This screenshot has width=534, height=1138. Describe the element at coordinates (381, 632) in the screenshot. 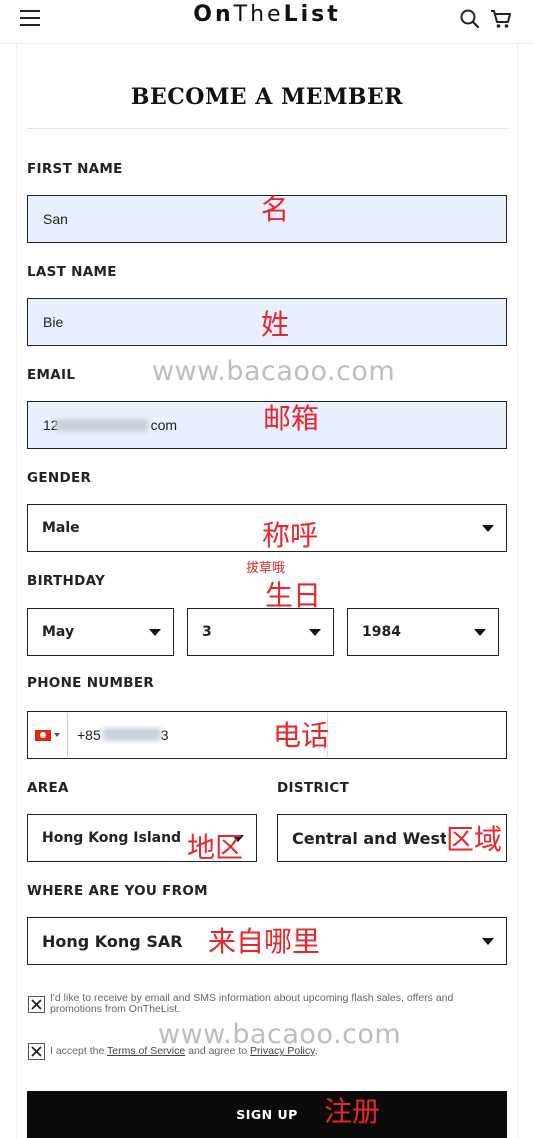

I see `birthday-year-value: 1984` at that location.